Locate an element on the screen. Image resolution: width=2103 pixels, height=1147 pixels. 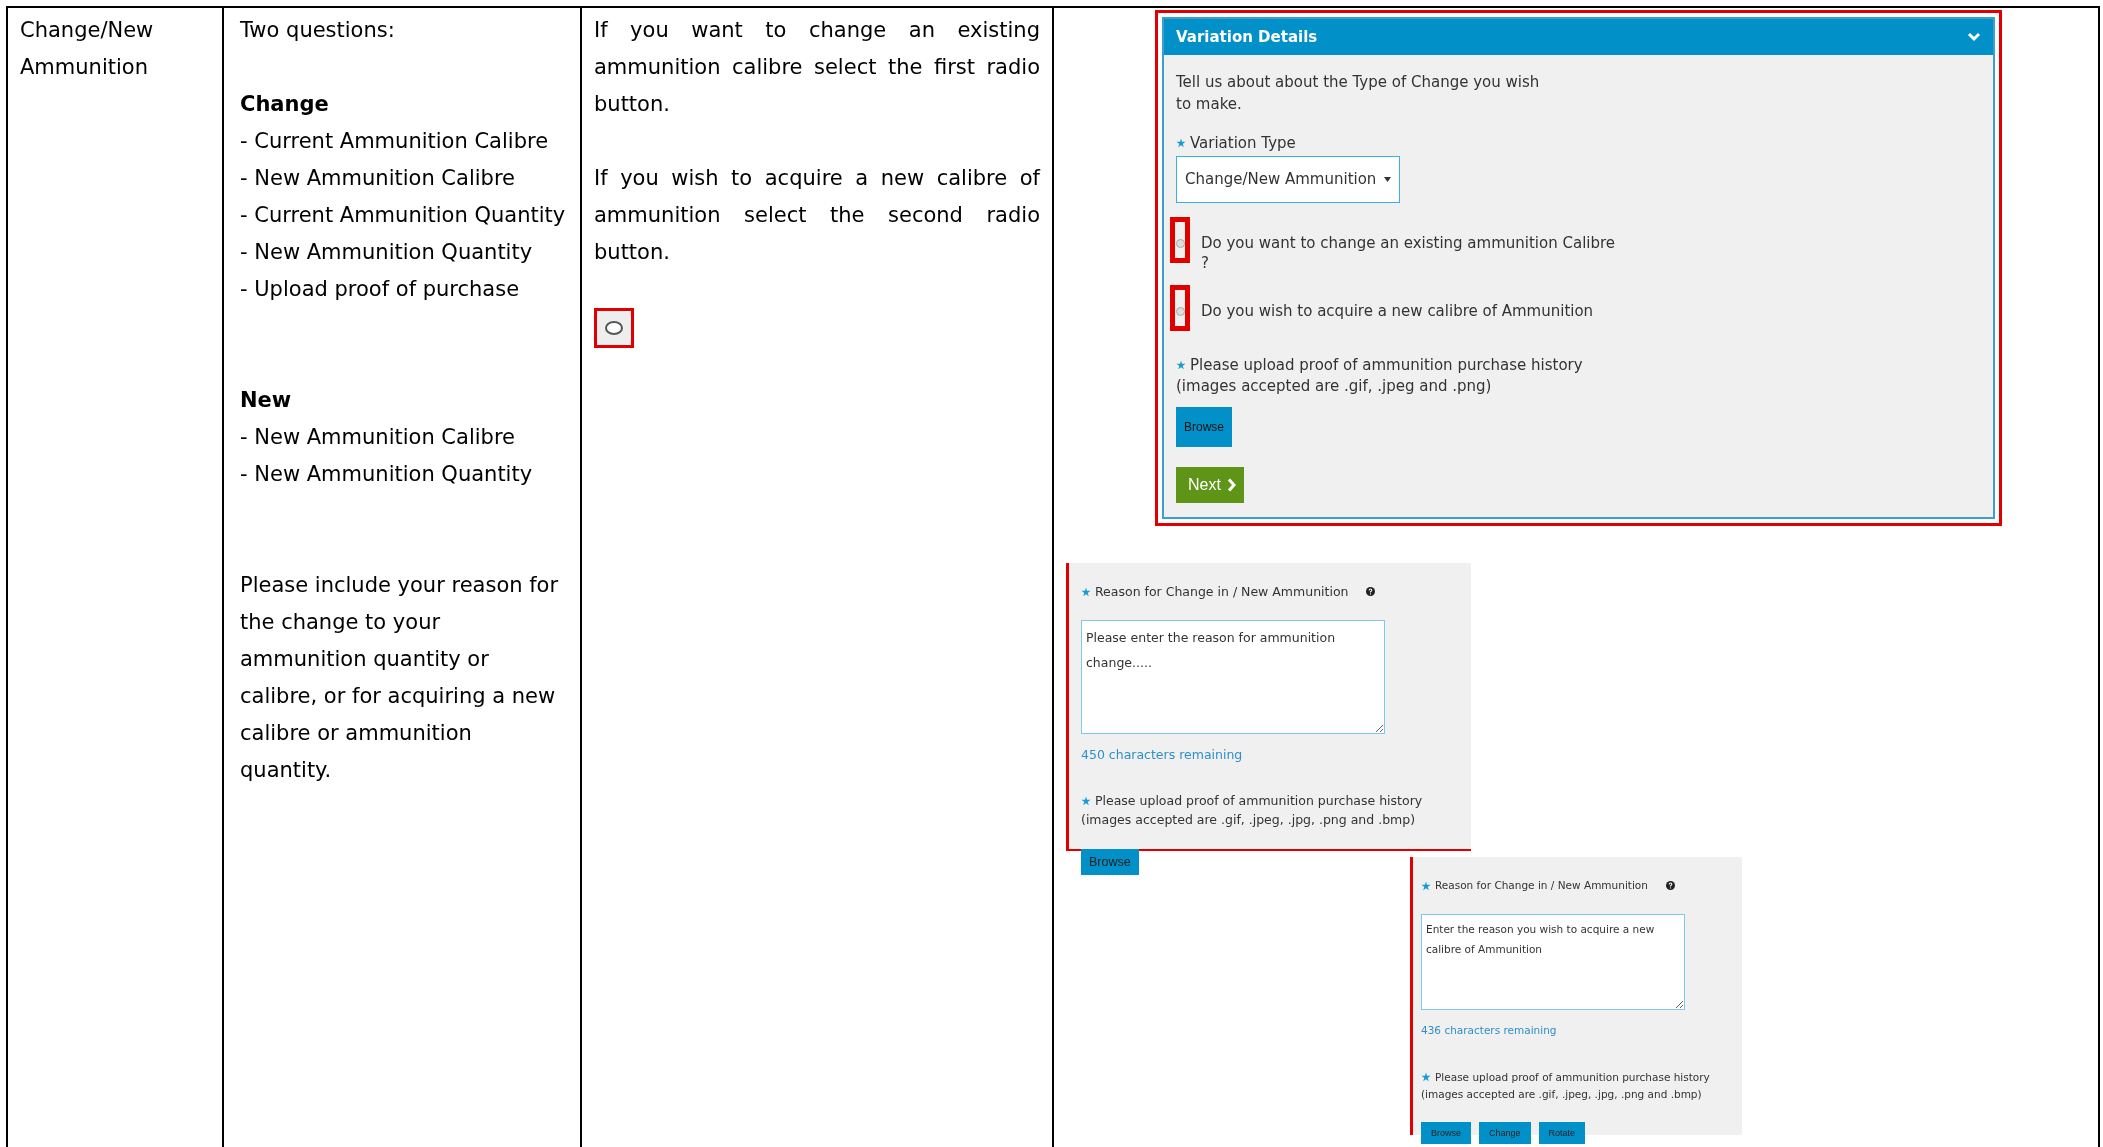
intro-text: Tell us about about the Type of Change you wish to make. is located at coordinates (1358, 93).